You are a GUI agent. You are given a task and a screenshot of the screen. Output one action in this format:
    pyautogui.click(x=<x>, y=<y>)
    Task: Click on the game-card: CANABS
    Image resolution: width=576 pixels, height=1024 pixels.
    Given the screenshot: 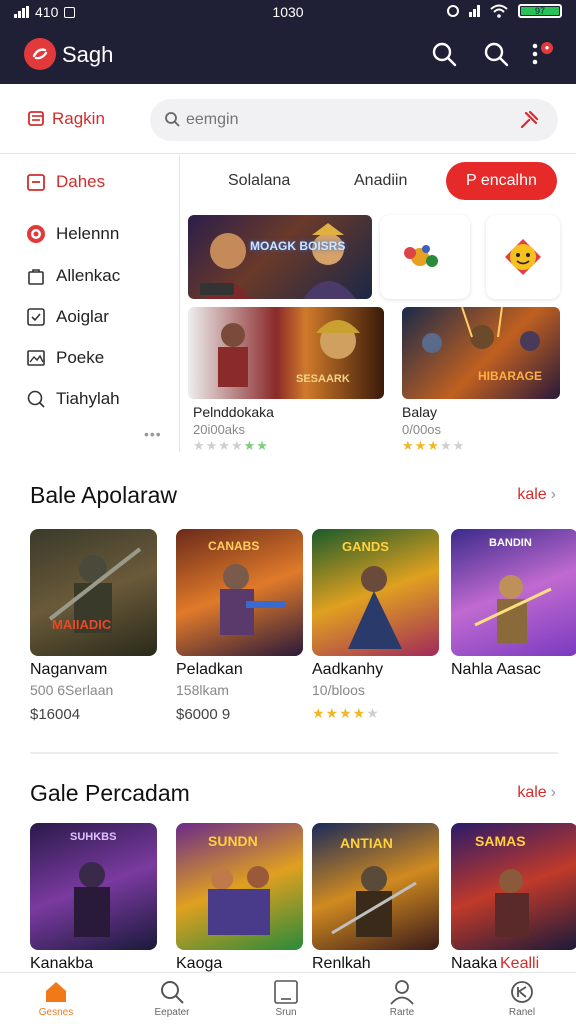 What is the action you would take?
    pyautogui.click(x=239, y=592)
    